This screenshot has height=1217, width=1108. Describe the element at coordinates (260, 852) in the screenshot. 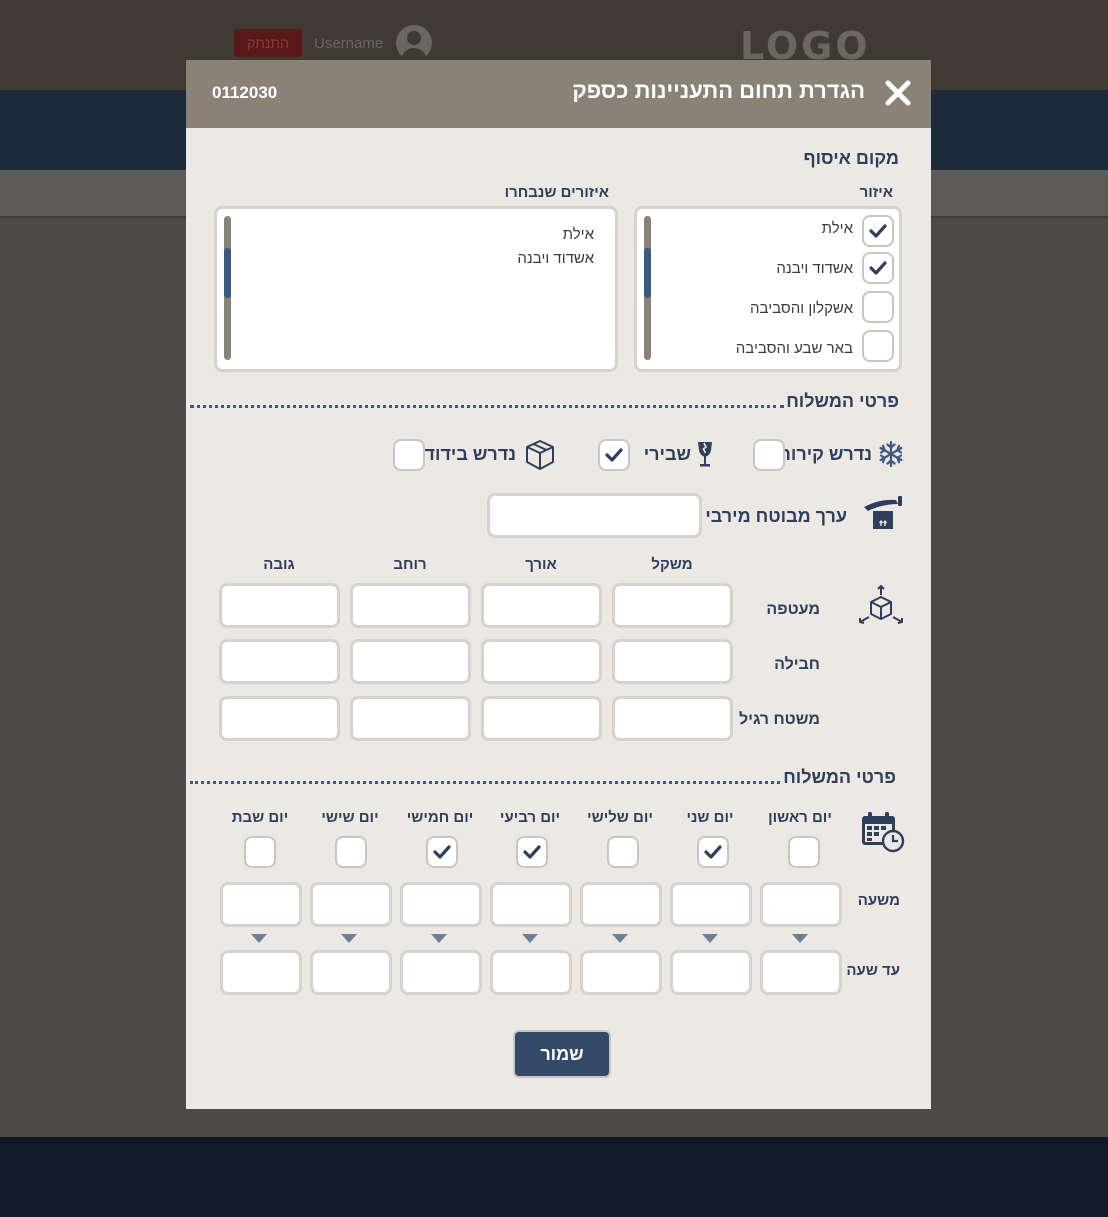

I see `day-checkbox-saturday` at that location.